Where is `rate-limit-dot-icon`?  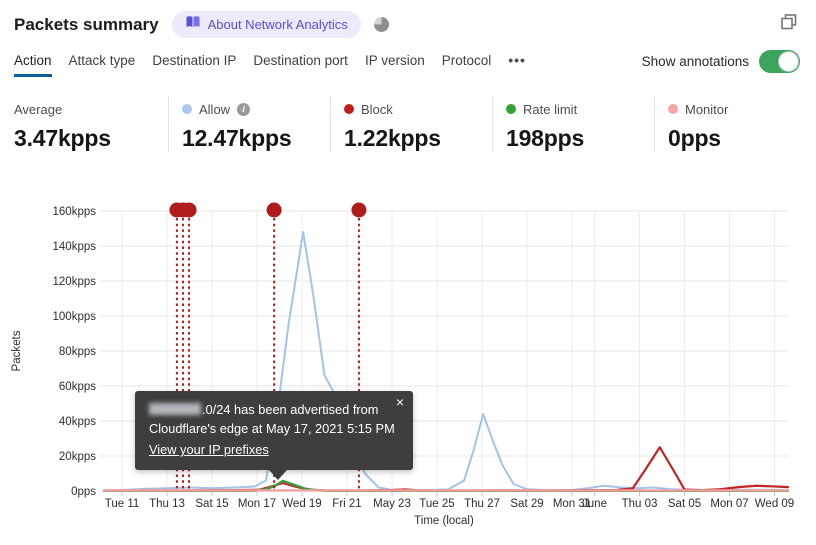 rate-limit-dot-icon is located at coordinates (511, 109).